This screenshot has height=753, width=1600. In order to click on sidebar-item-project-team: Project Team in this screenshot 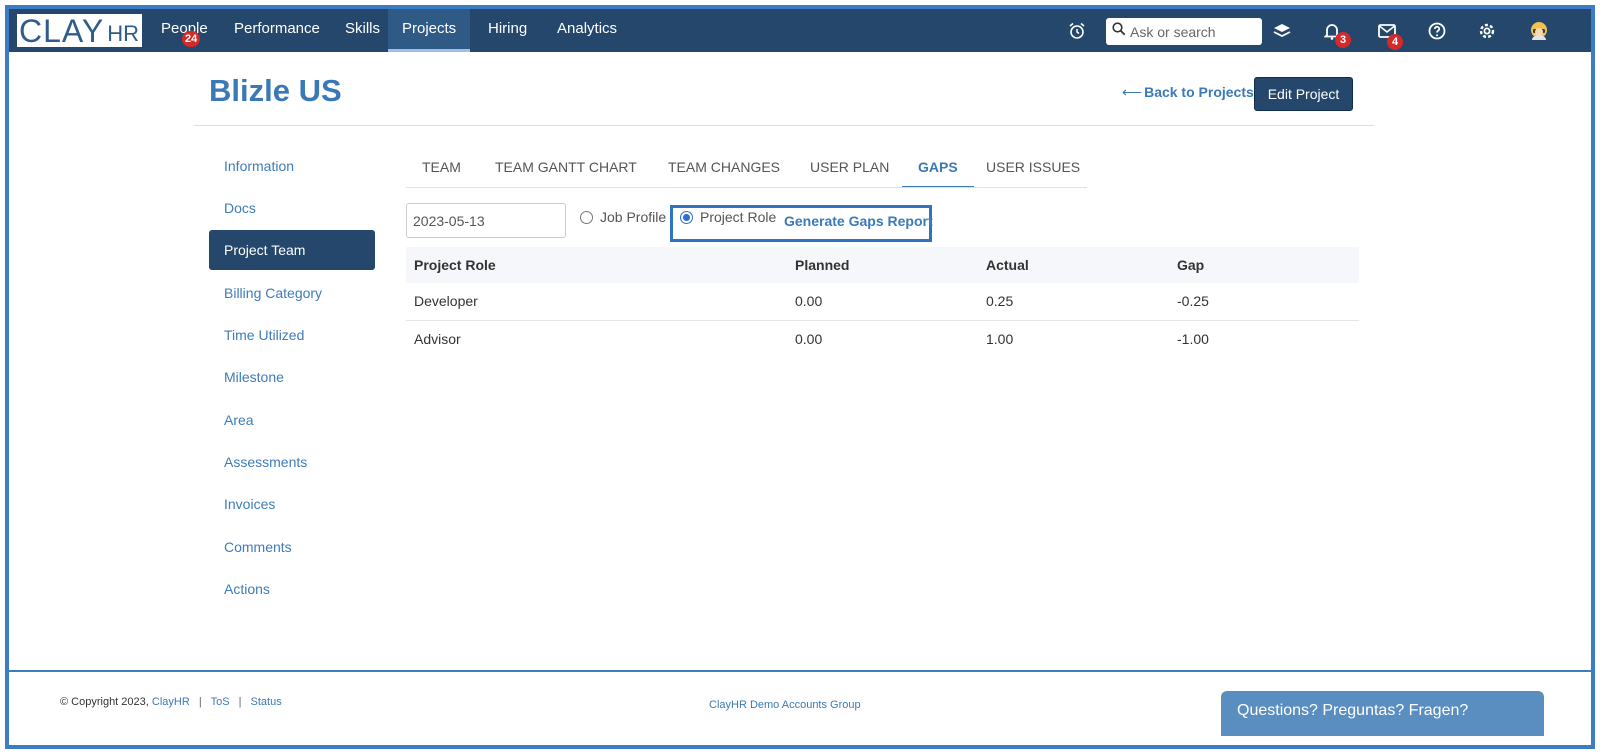, I will do `click(292, 250)`.